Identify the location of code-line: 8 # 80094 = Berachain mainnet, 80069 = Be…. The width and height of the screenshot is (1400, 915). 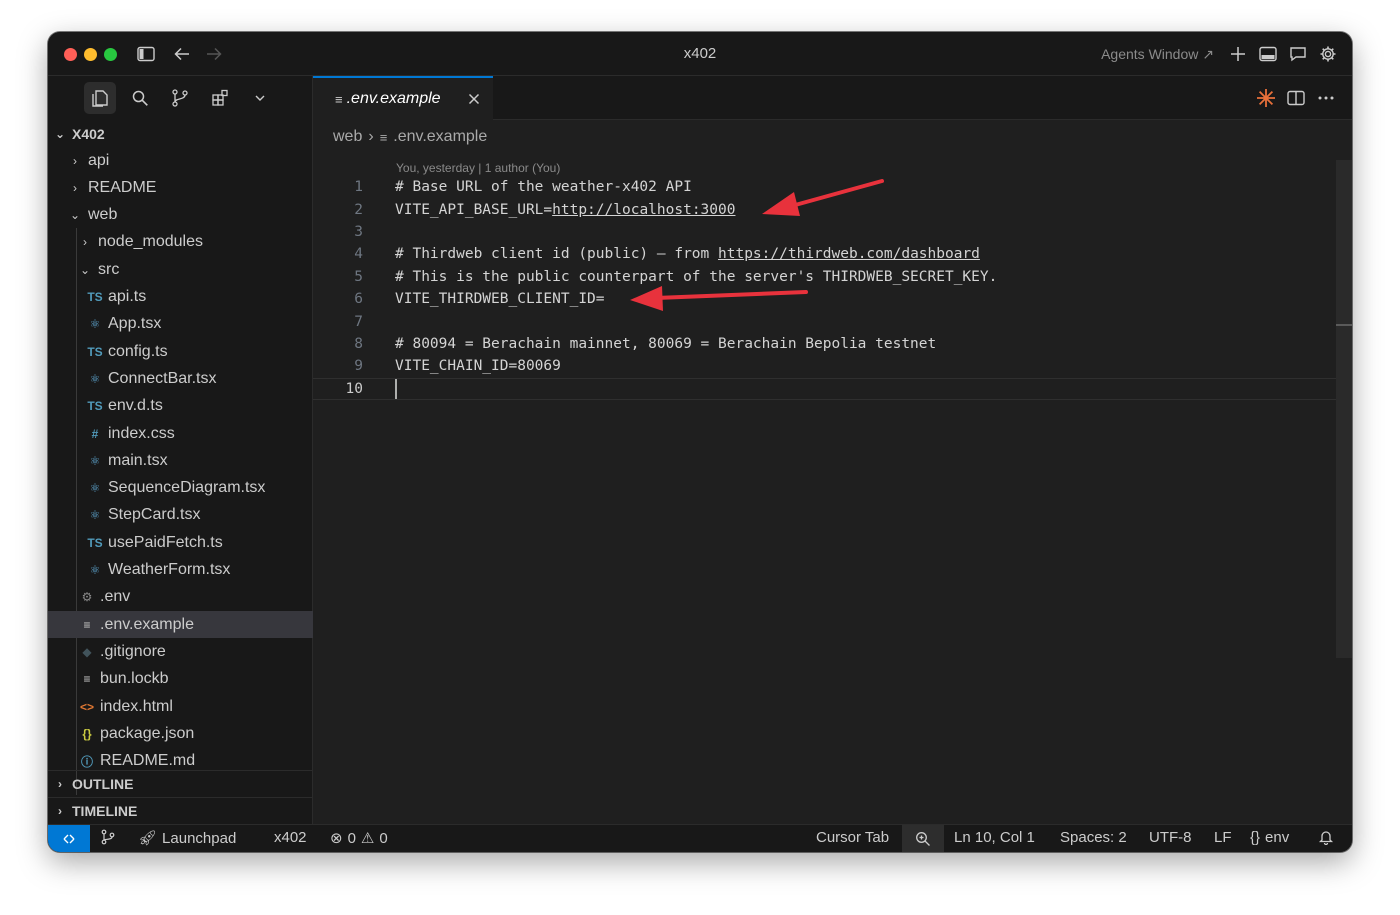
(832, 344).